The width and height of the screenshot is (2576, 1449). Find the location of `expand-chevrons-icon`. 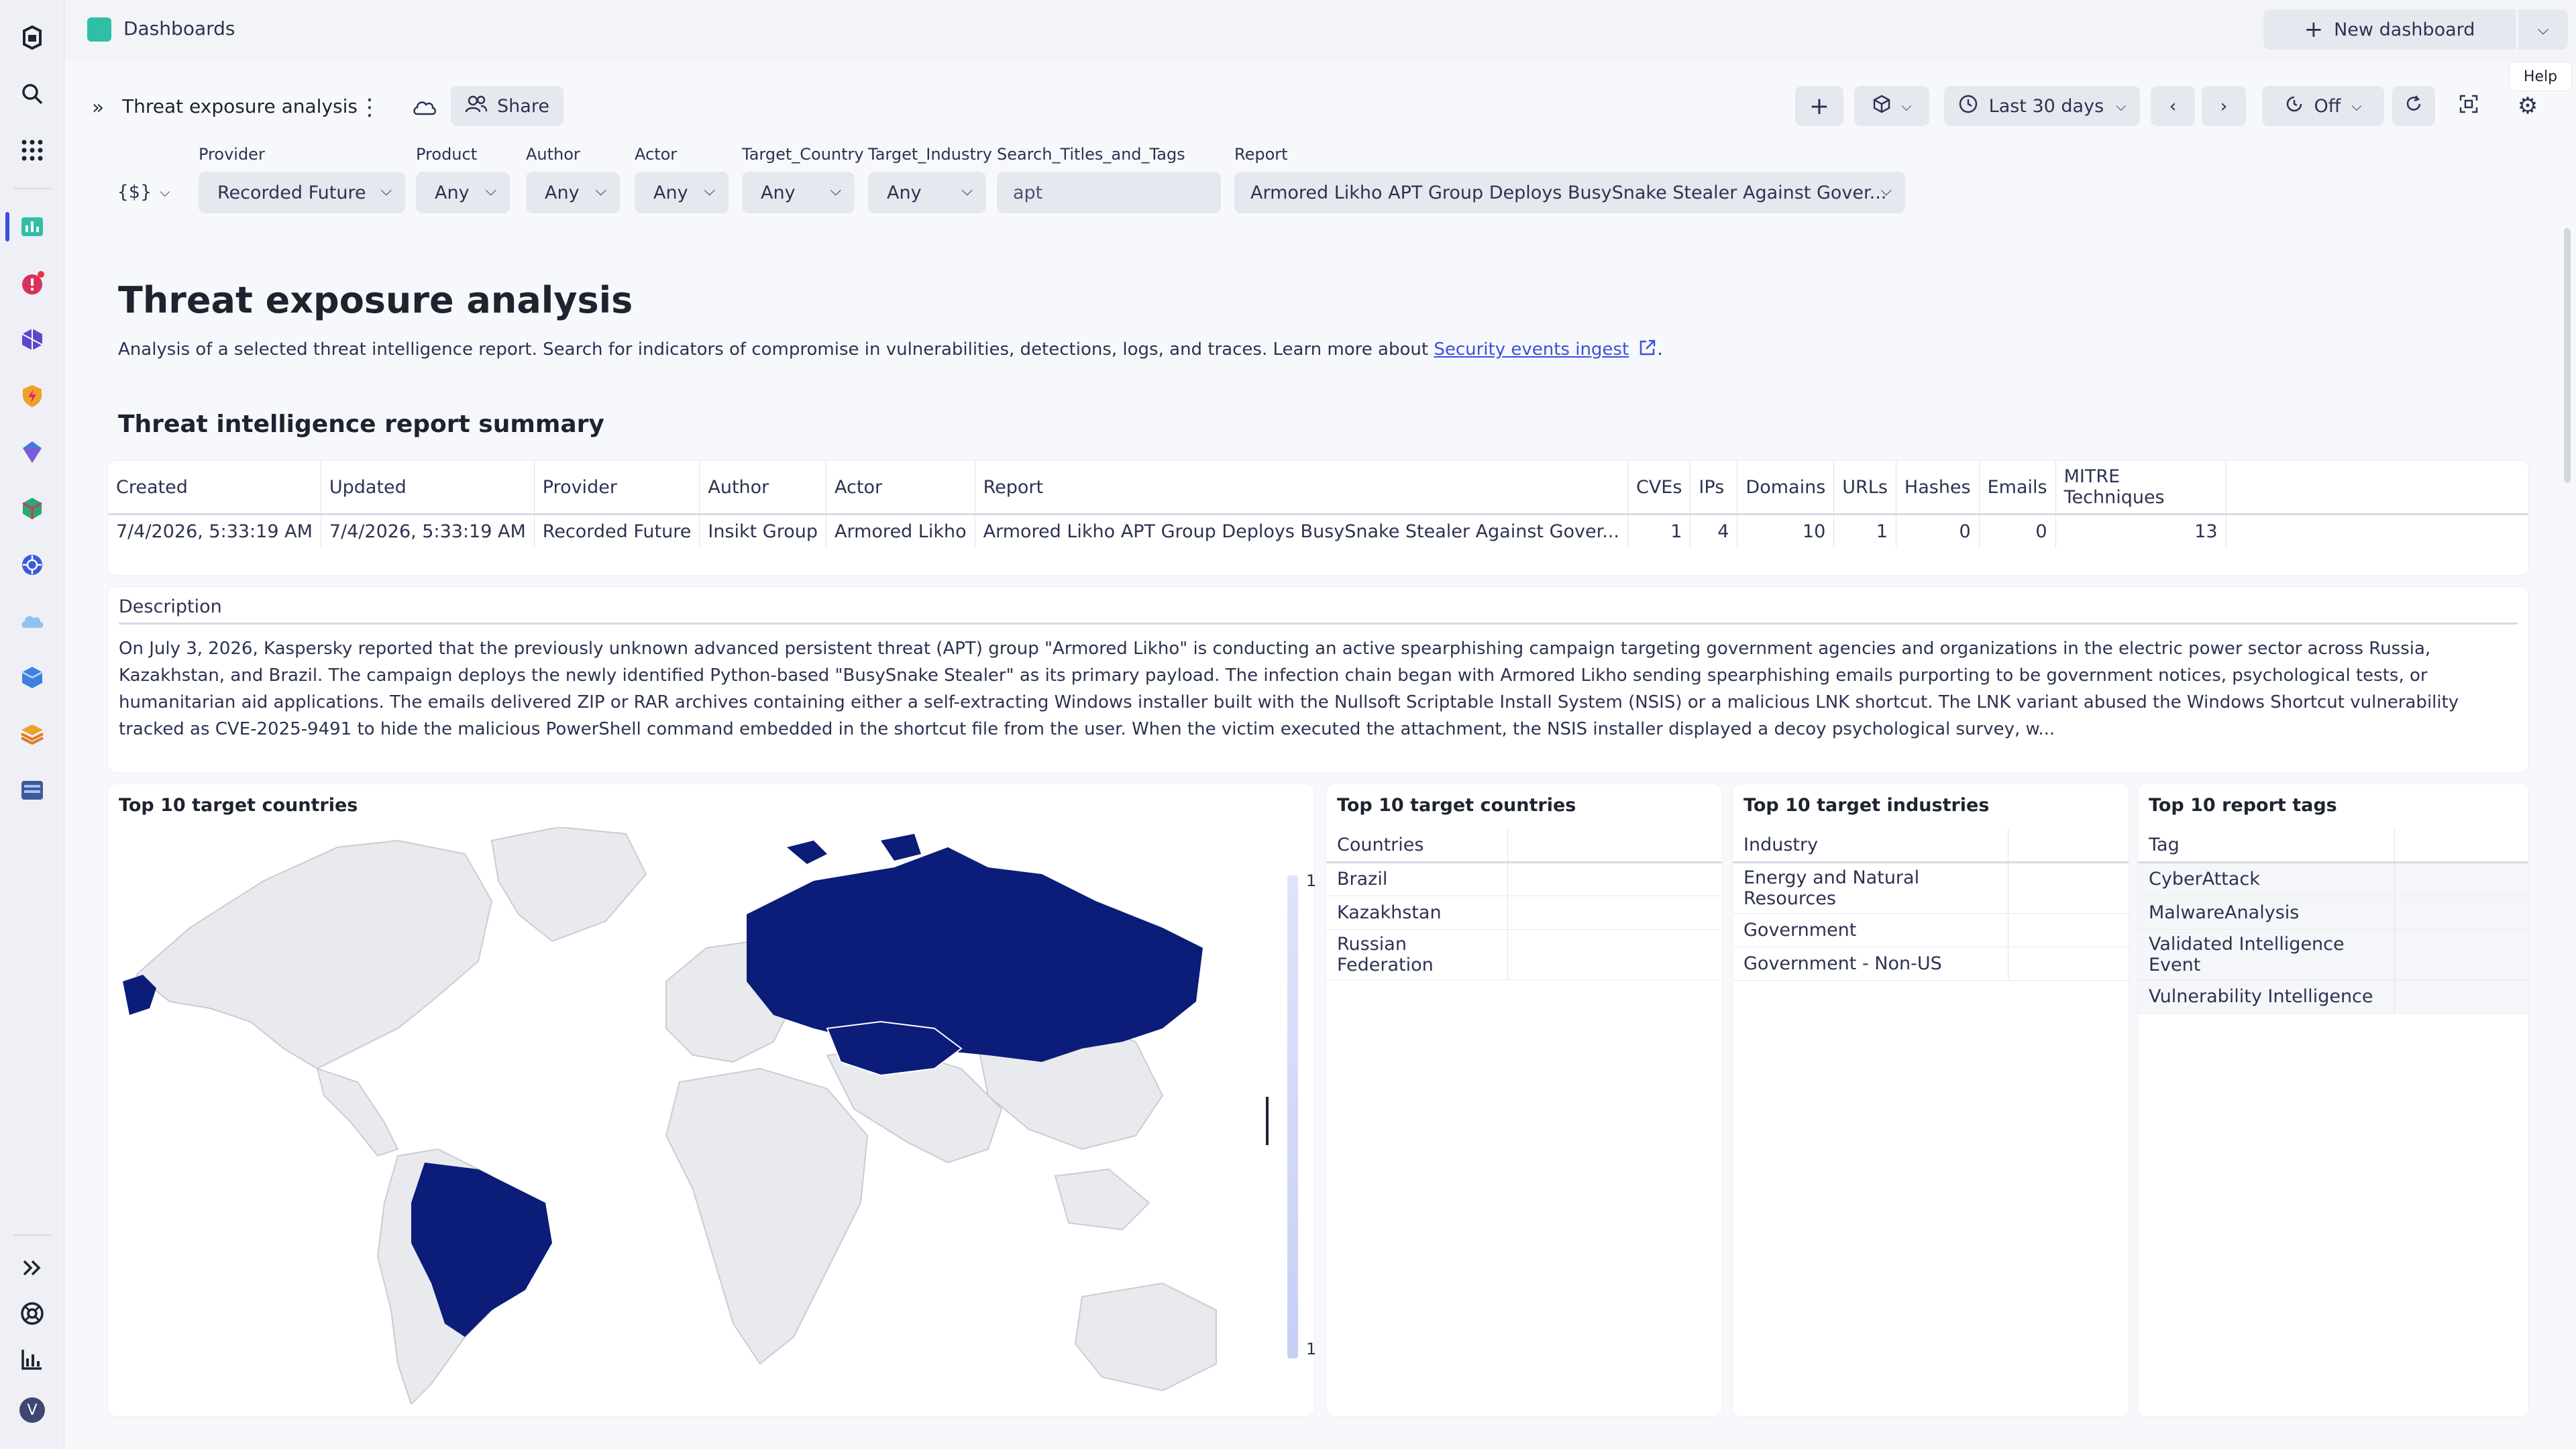

expand-chevrons-icon is located at coordinates (32, 1268).